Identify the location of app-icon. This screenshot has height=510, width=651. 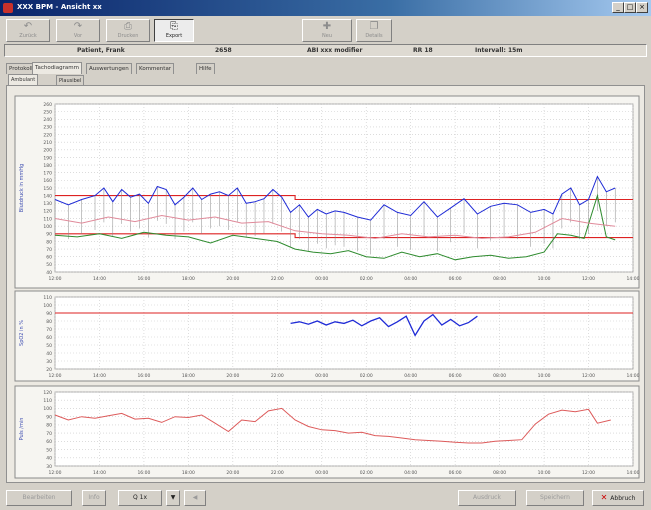
(8, 8).